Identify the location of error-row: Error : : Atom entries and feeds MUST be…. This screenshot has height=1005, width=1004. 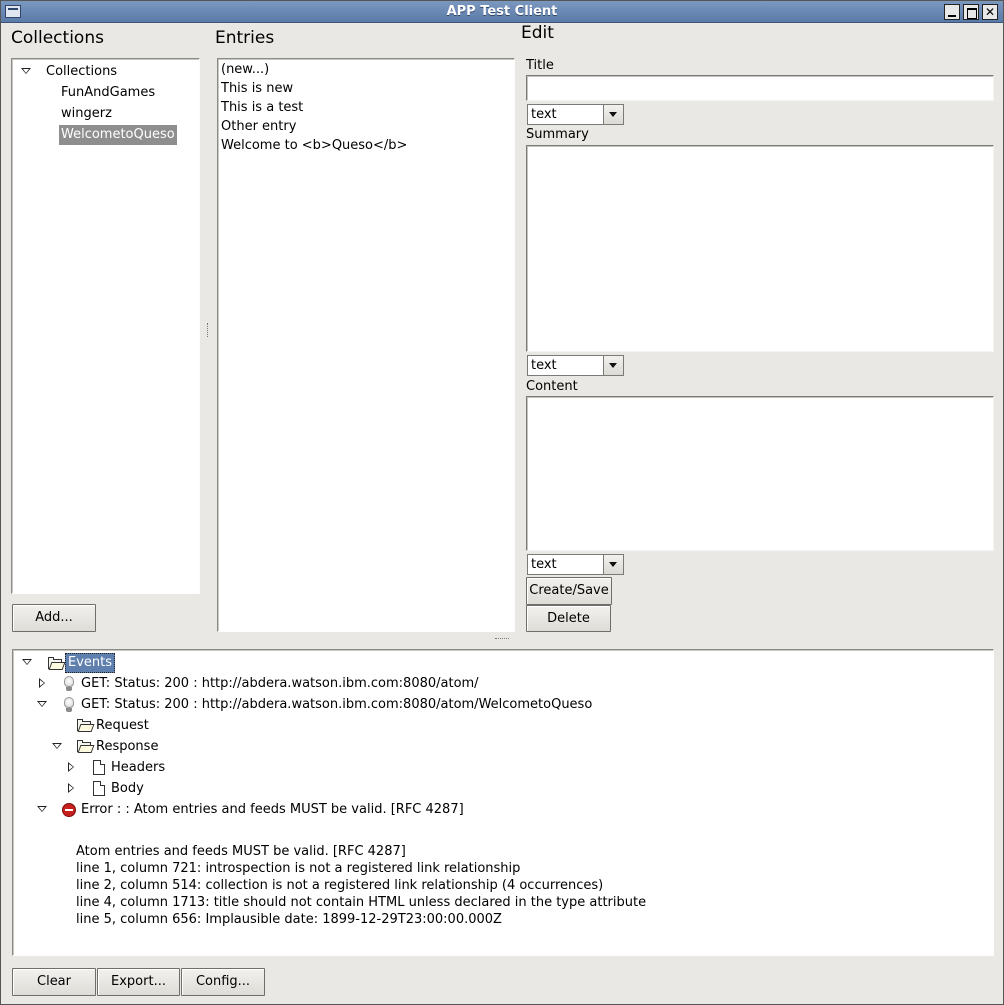
(272, 810).